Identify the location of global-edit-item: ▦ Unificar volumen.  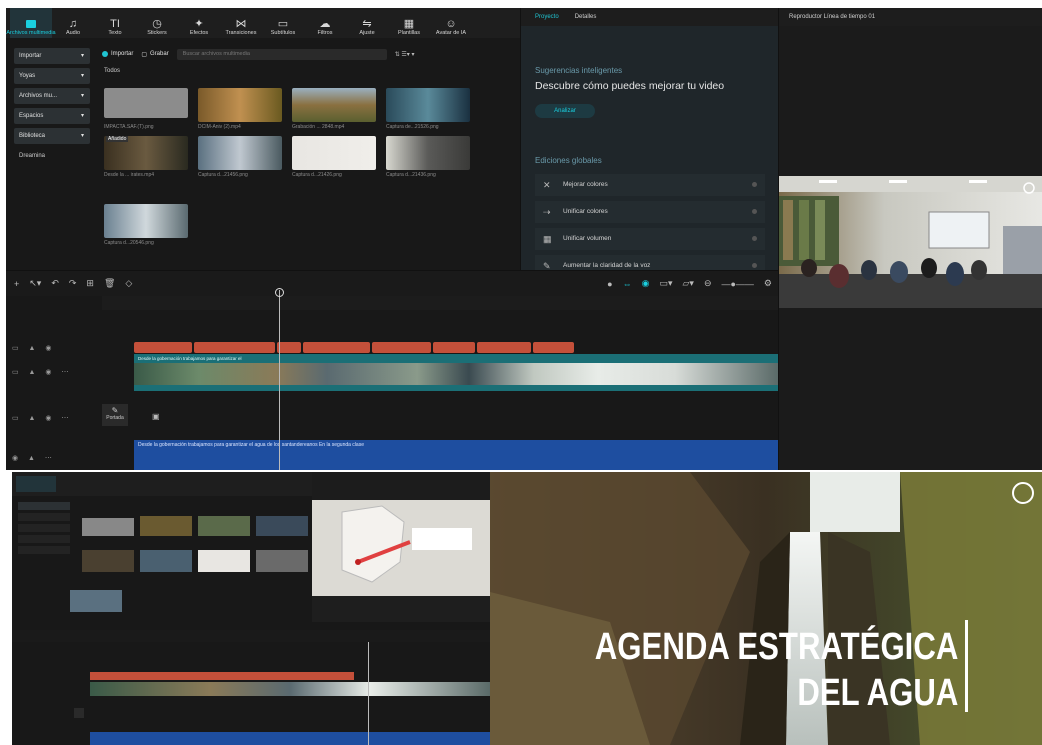
(650, 239).